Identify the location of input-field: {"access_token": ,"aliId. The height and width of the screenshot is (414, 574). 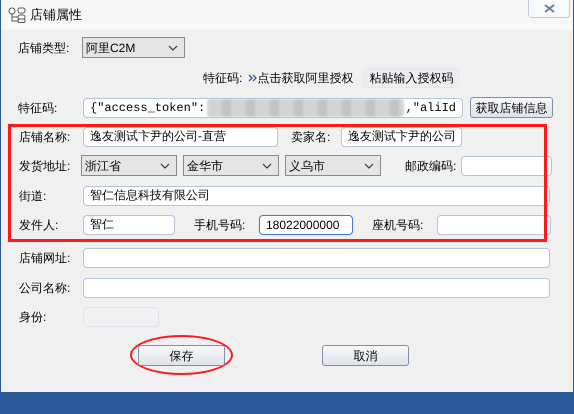
(273, 108).